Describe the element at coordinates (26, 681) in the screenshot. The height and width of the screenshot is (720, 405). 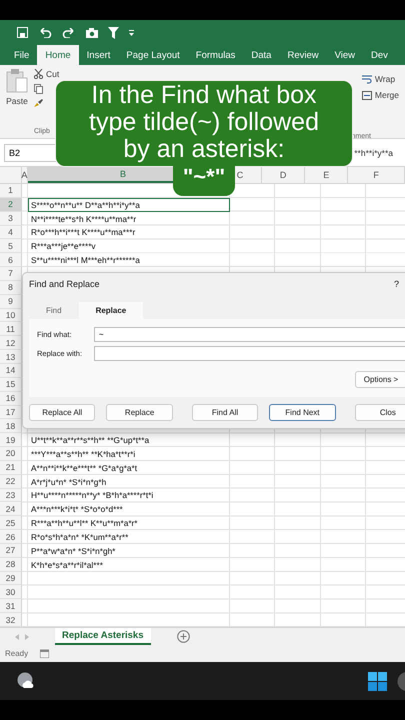
I see `weather-icon` at that location.